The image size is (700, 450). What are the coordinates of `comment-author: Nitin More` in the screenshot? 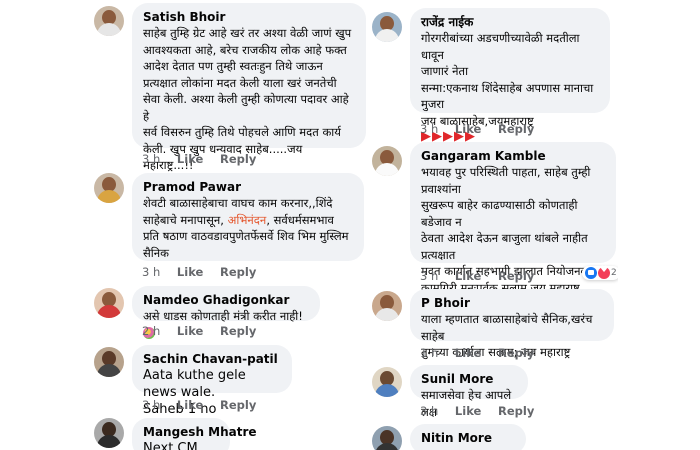 It's located at (468, 438).